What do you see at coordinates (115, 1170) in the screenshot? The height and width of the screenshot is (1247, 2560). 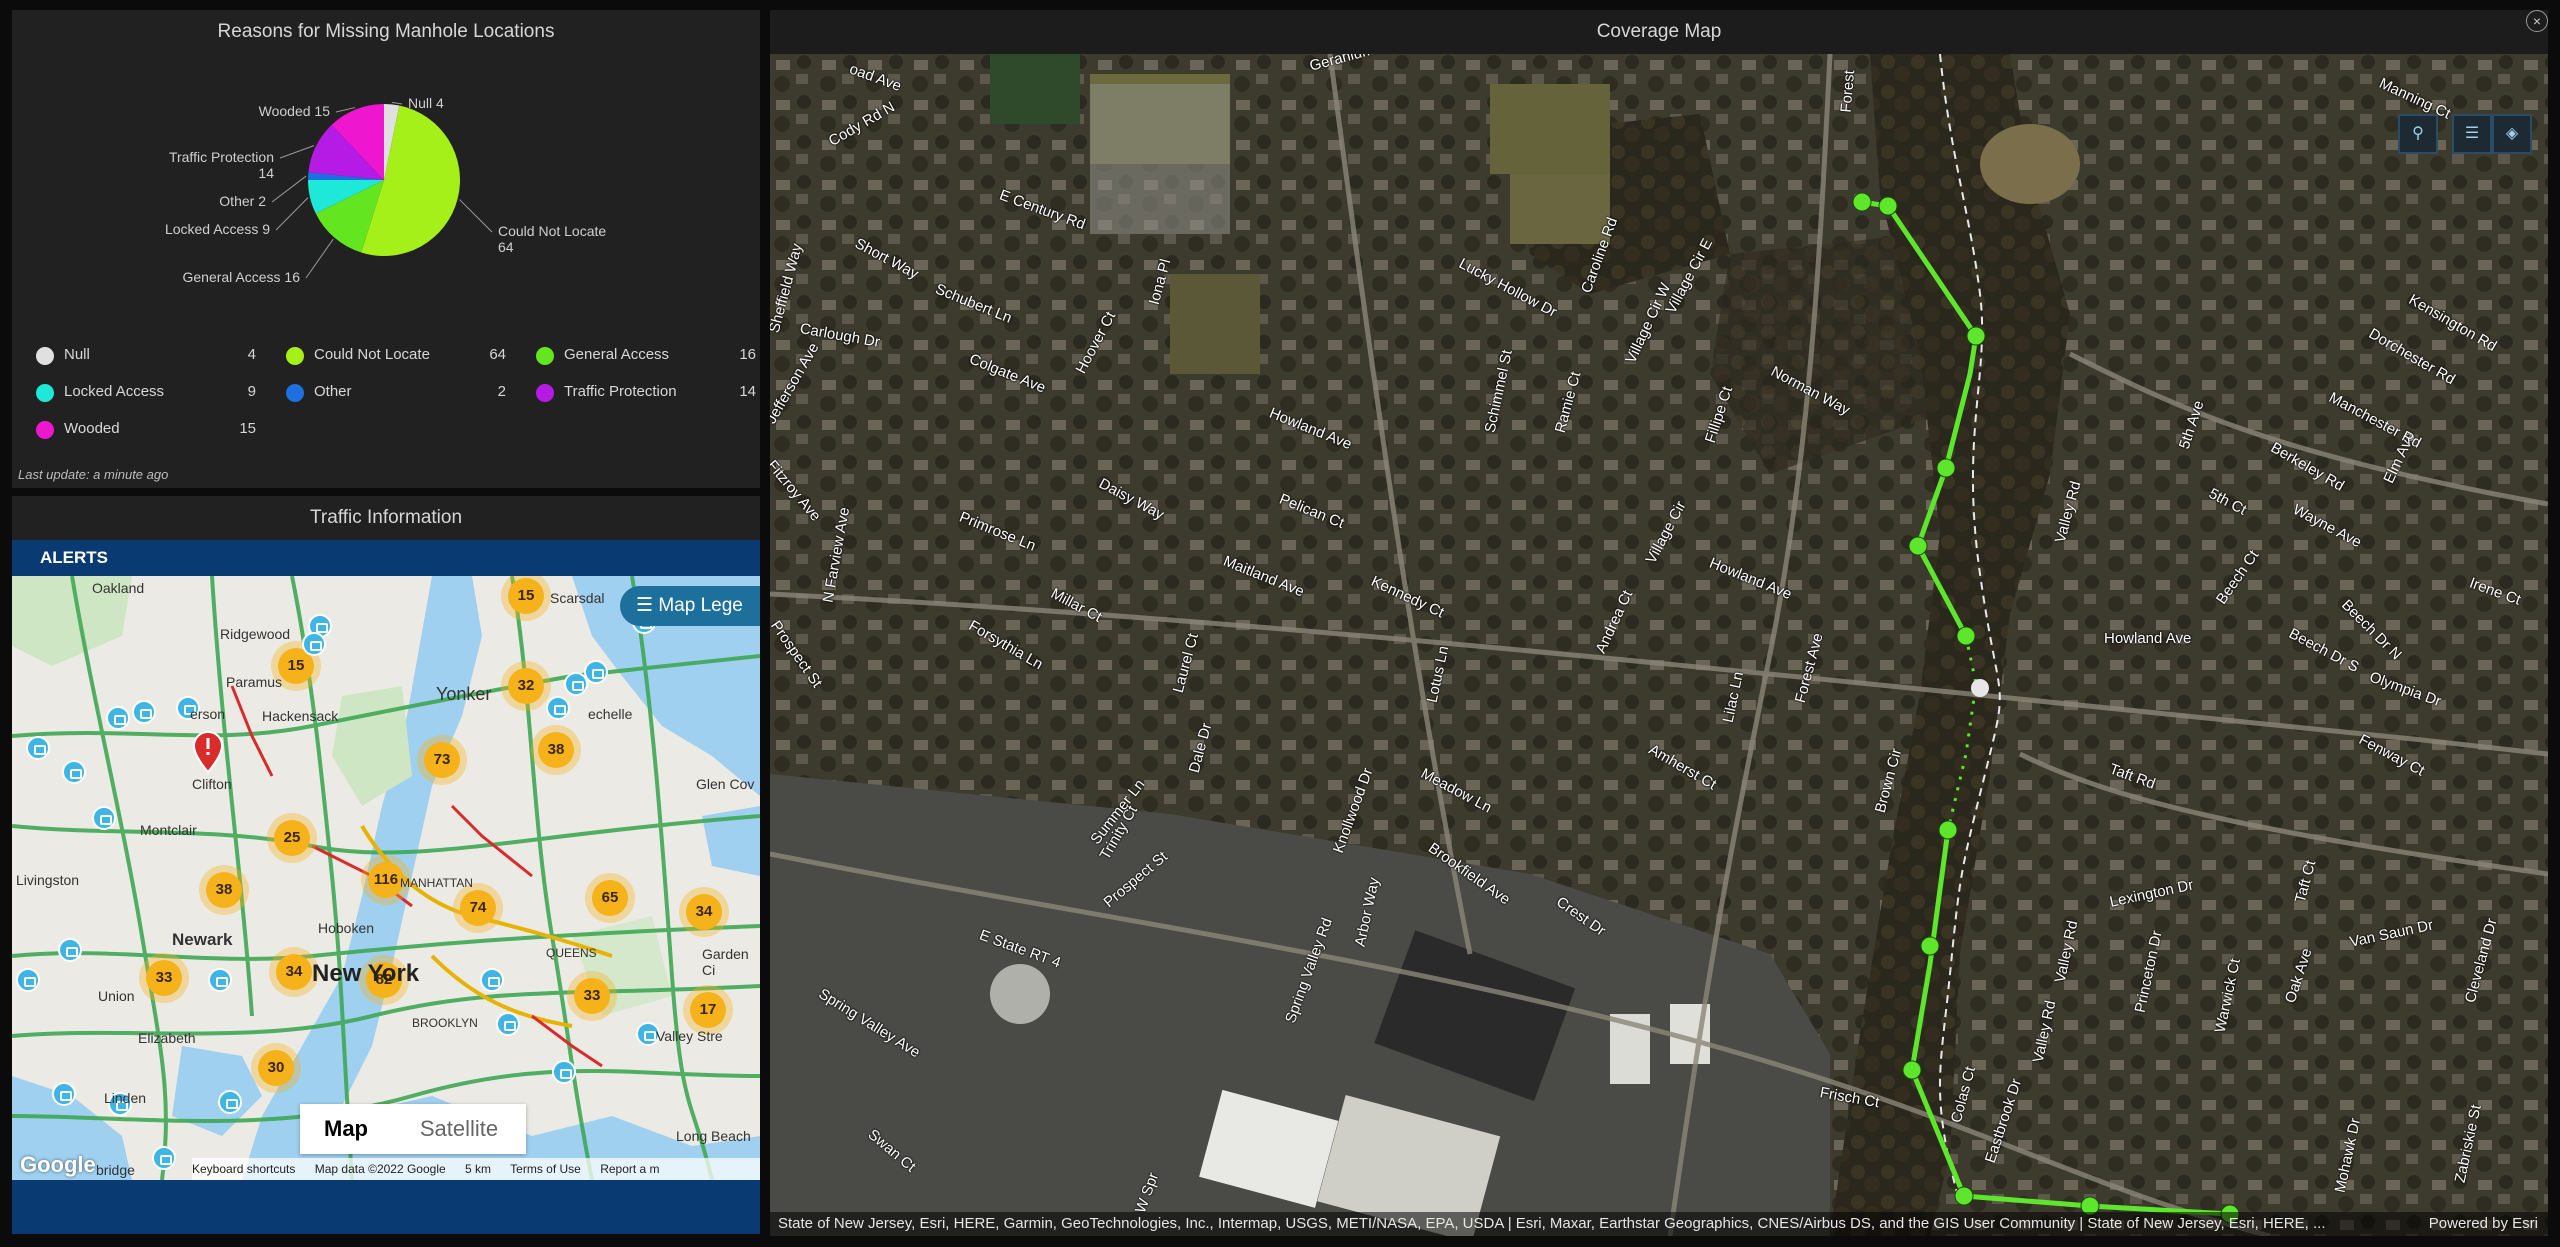 I see `city-label: bridge` at bounding box center [115, 1170].